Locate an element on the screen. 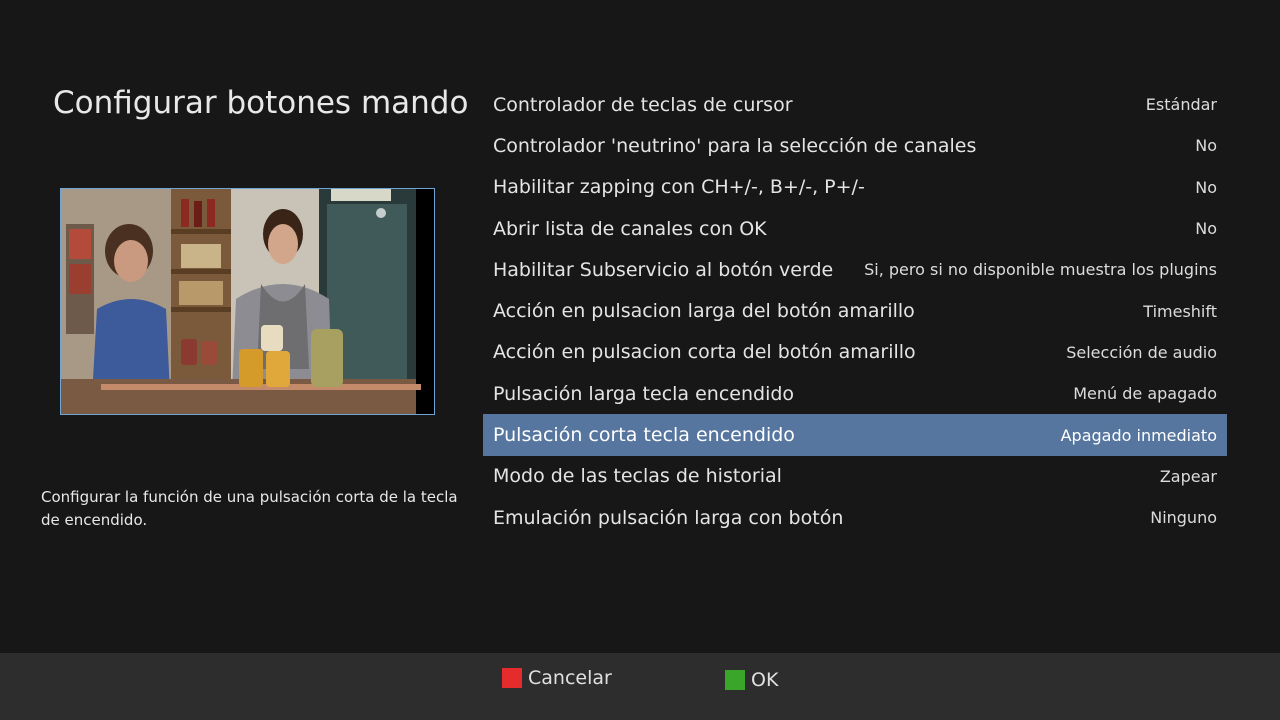  menu-item-value: Ninguno is located at coordinates (1183, 518).